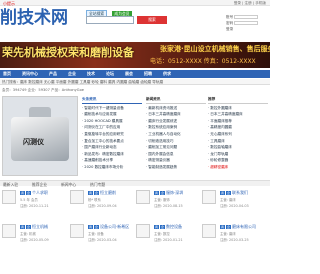  Describe the element at coordinates (35, 203) in the screenshot. I see `company-card: 商企个人求职 5.5 年 会员 注册: 2020-11-21` at that location.